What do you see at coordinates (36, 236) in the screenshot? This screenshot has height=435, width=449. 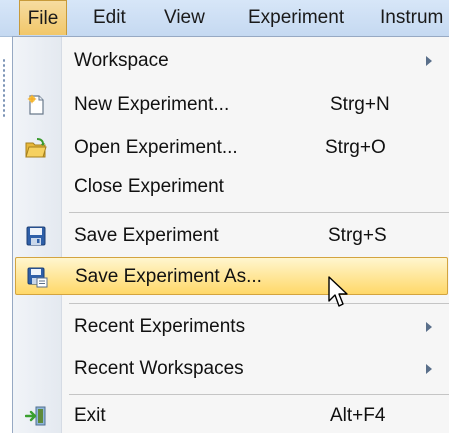 I see `floppy-disk-icon` at bounding box center [36, 236].